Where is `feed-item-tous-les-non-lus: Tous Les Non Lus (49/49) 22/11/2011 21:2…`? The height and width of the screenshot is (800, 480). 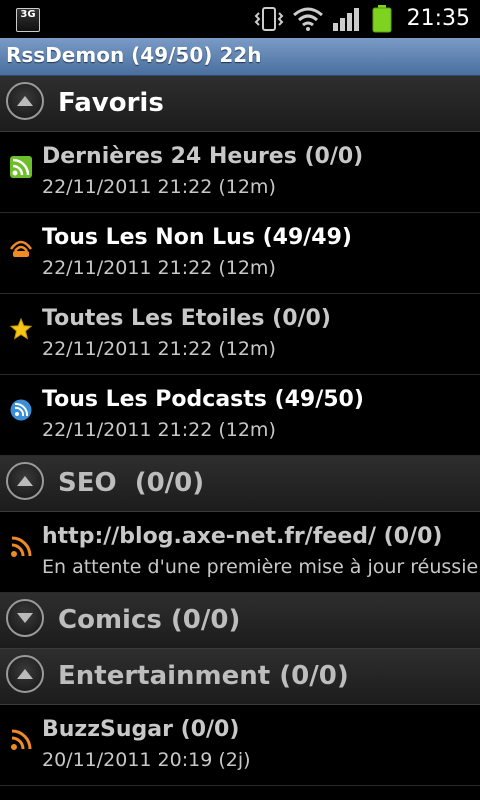
feed-item-tous-les-non-lus: Tous Les Non Lus (49/49) 22/11/2011 21:2… is located at coordinates (240, 253).